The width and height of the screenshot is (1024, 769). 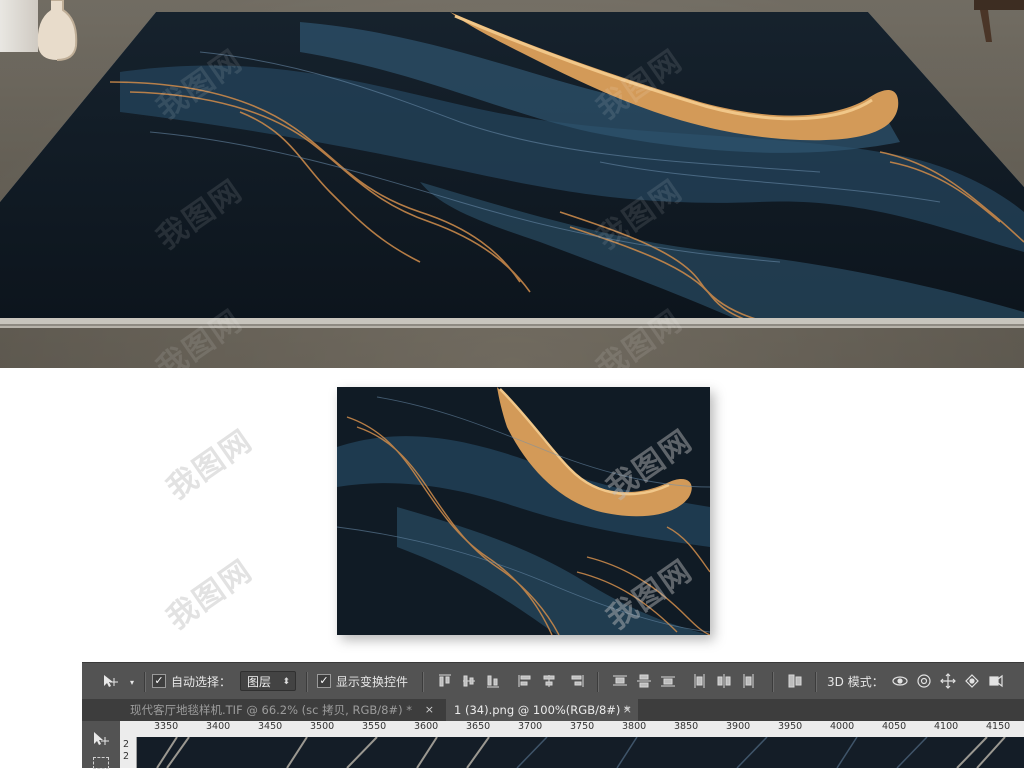 What do you see at coordinates (580, 752) in the screenshot?
I see `document-canvas` at bounding box center [580, 752].